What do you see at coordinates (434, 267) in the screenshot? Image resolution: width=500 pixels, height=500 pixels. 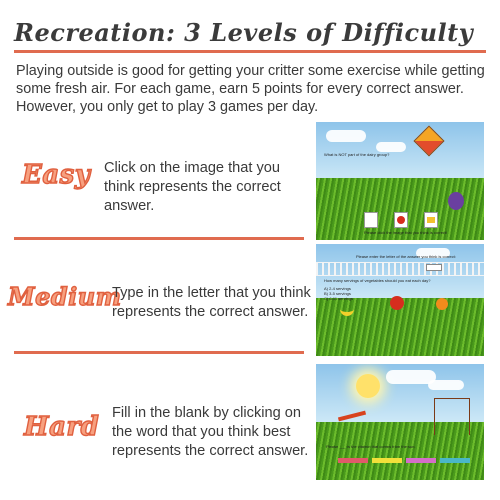 I see `answer-input` at bounding box center [434, 267].